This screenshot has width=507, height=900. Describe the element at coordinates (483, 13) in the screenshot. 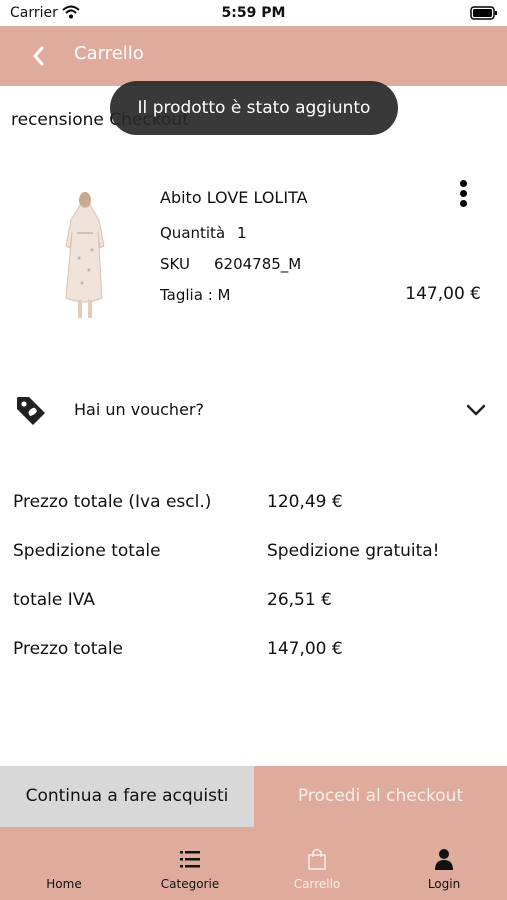

I see `battery-icon` at that location.